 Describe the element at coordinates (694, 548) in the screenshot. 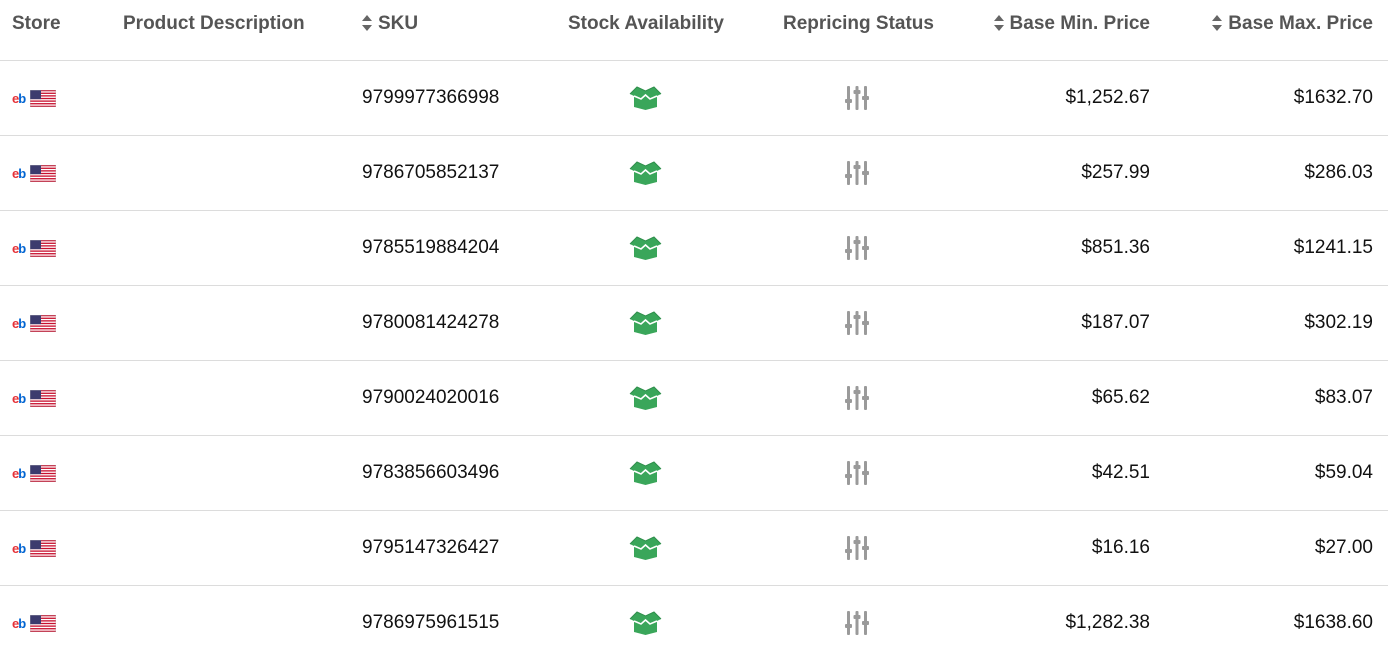

I see `table-row: eb 9795147326427 $16.16 $27.00` at that location.